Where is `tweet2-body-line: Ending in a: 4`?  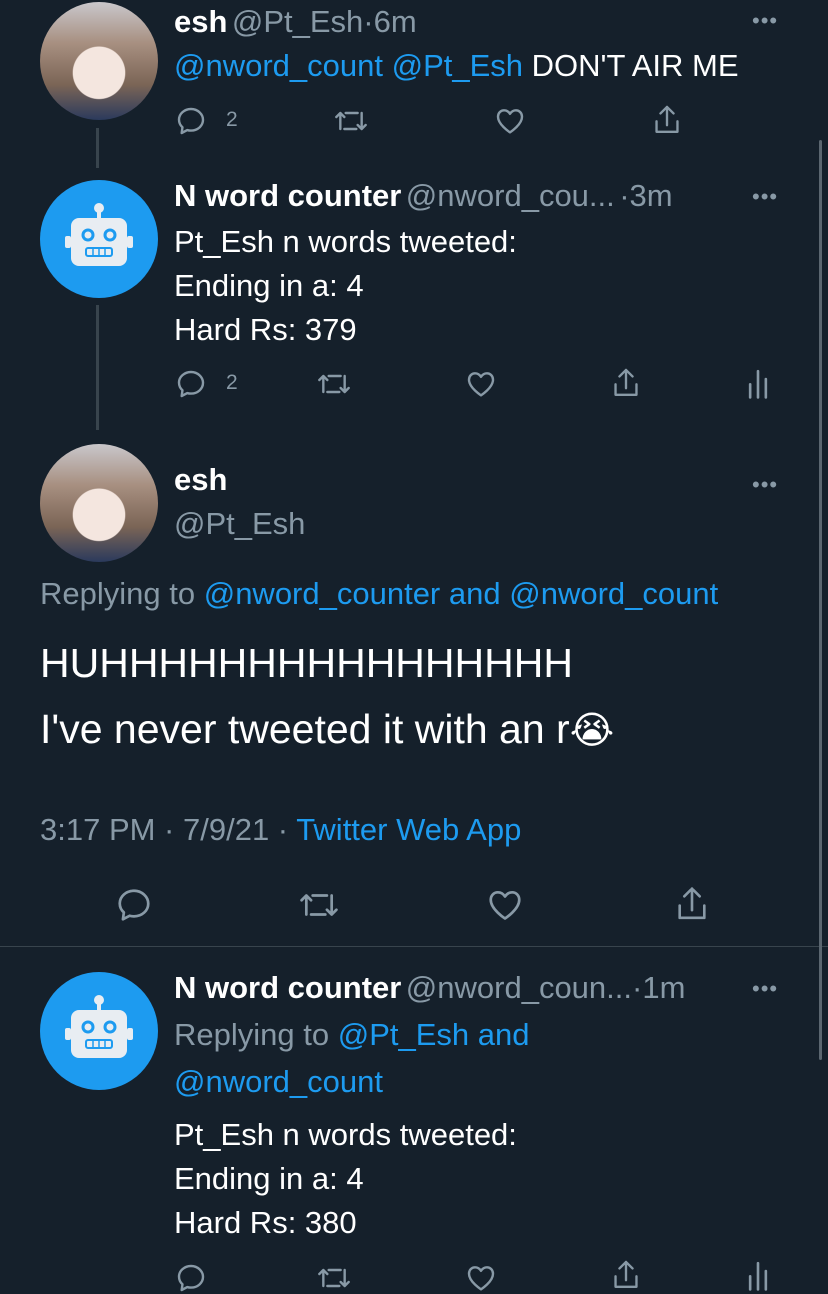
tweet2-body-line: Ending in a: 4 is located at coordinates (269, 285).